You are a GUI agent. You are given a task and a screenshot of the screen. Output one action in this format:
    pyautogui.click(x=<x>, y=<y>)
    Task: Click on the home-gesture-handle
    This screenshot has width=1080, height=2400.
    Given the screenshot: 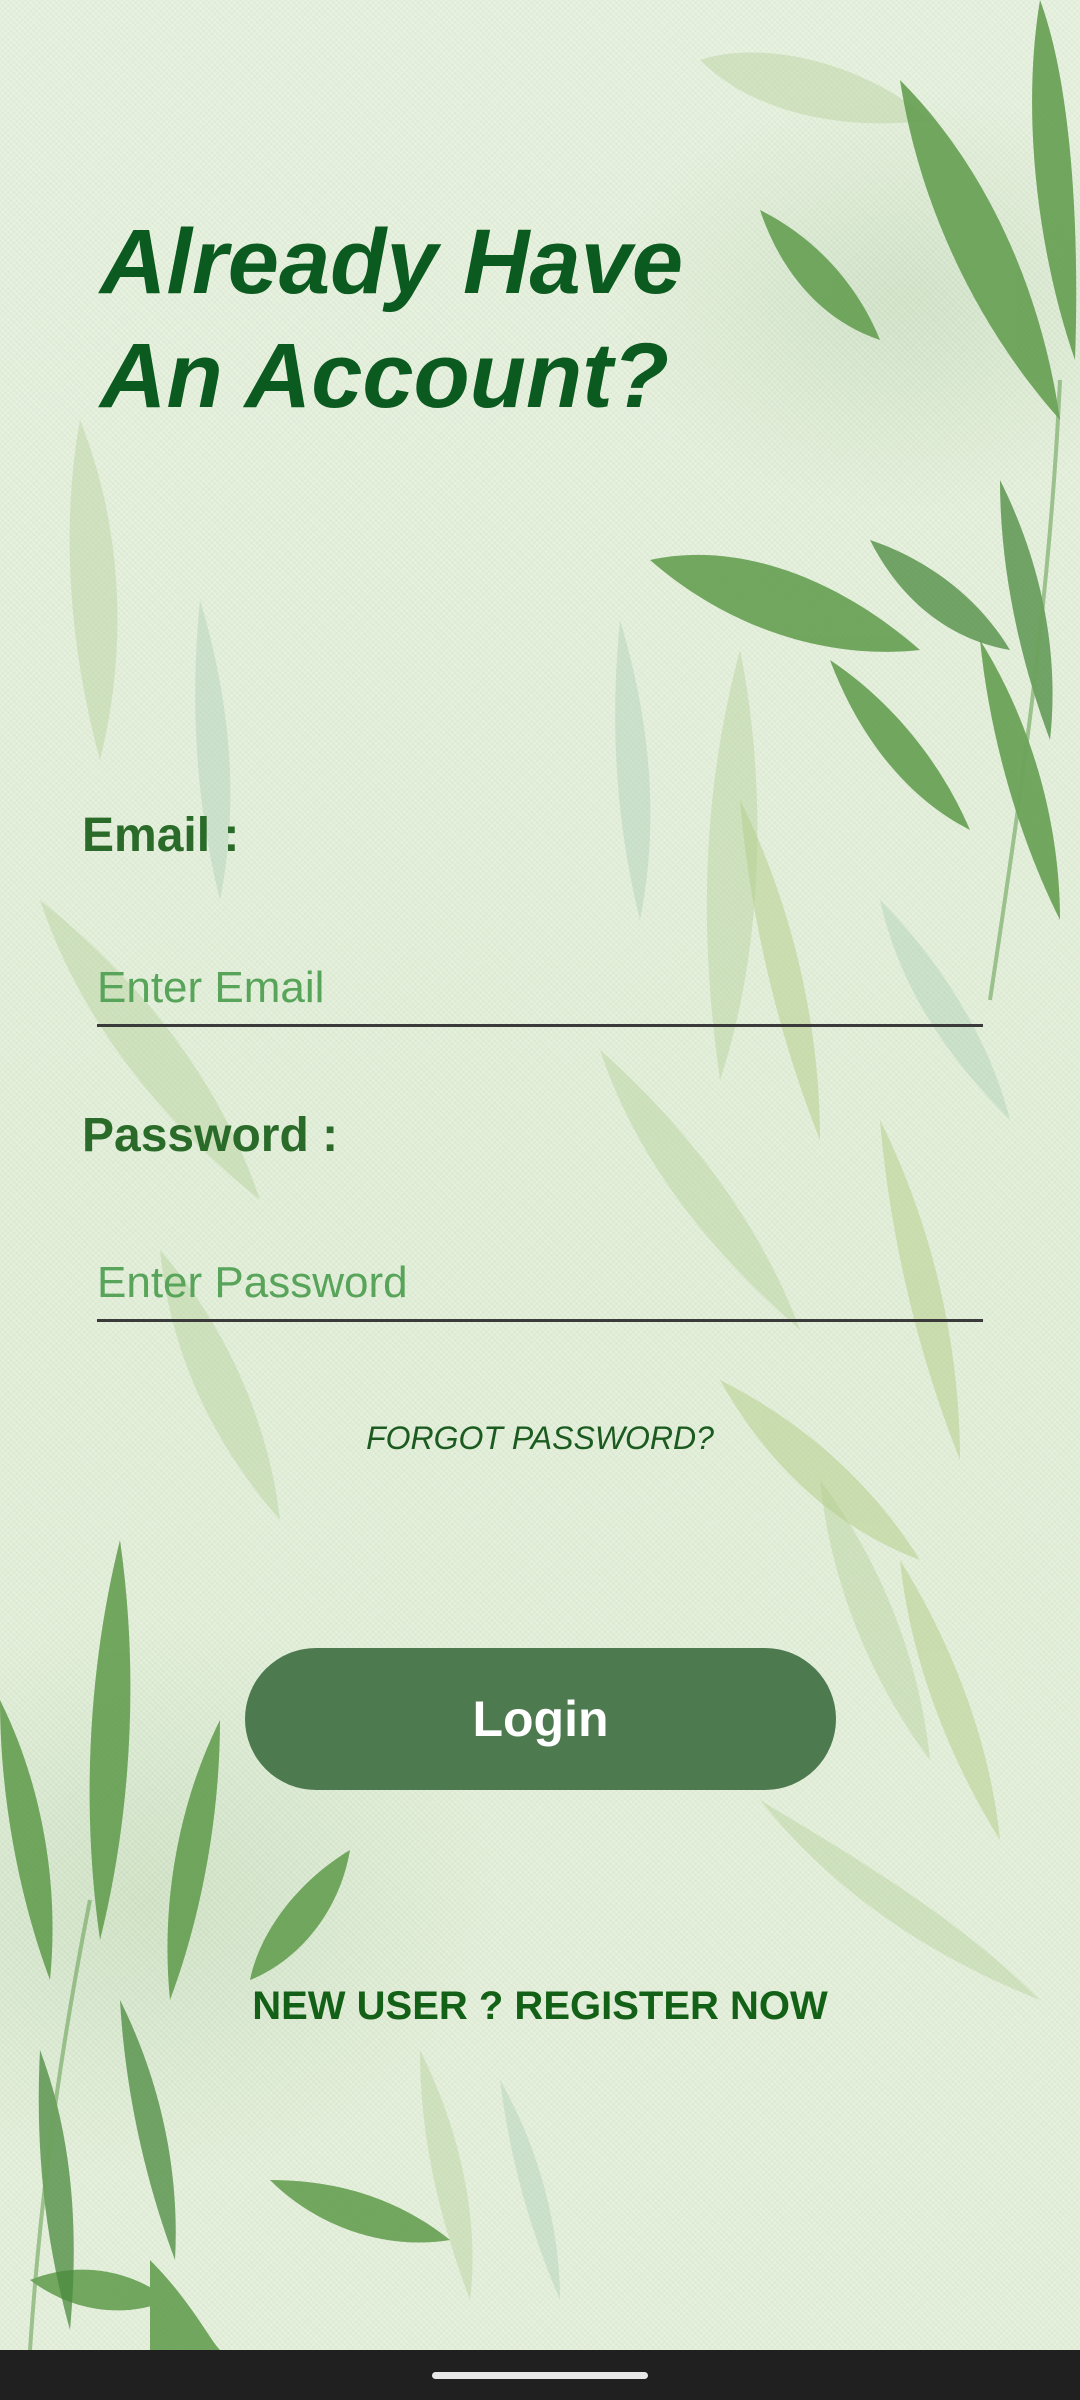 What is the action you would take?
    pyautogui.click(x=540, y=2375)
    